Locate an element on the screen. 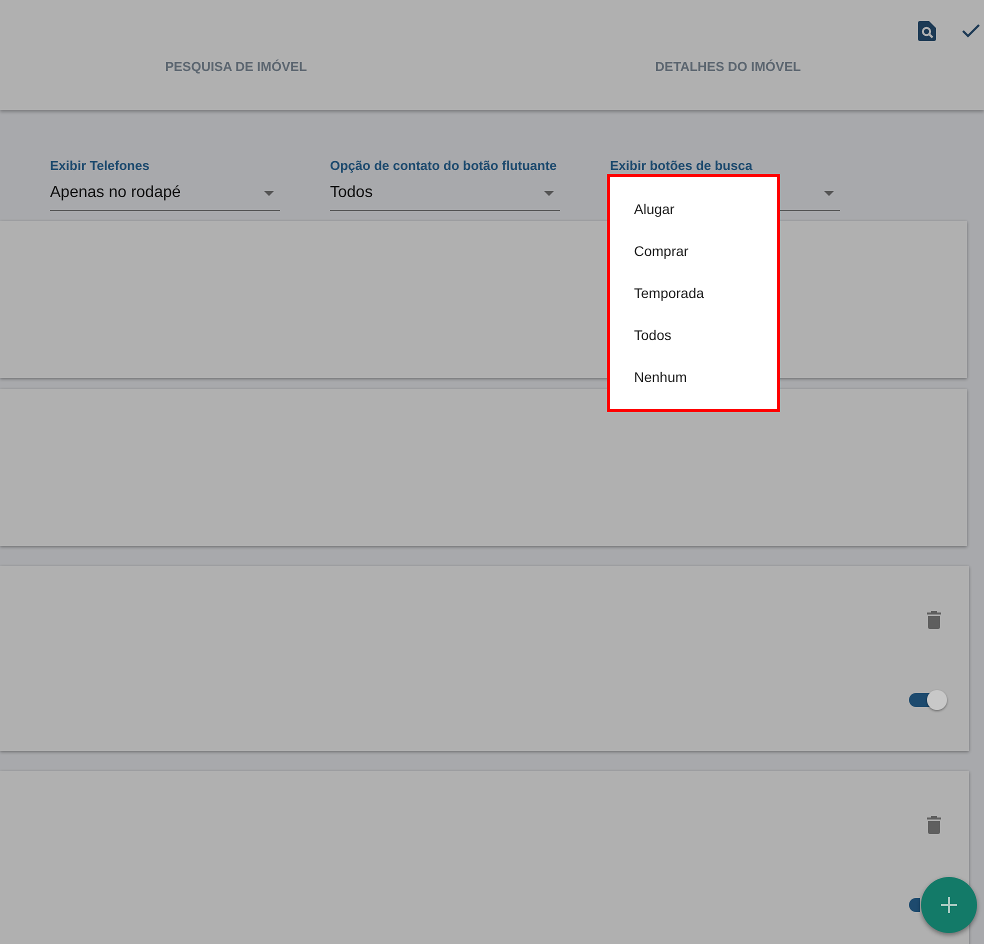 Image resolution: width=984 pixels, height=944 pixels. menu-item: Todos is located at coordinates (693, 335).